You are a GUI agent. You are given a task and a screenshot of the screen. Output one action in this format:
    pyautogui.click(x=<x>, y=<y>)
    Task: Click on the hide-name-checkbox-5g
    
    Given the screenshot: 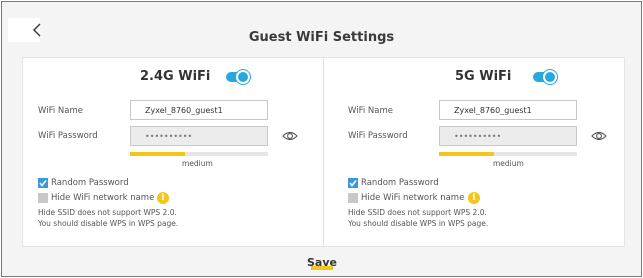 What is the action you would take?
    pyautogui.click(x=353, y=198)
    